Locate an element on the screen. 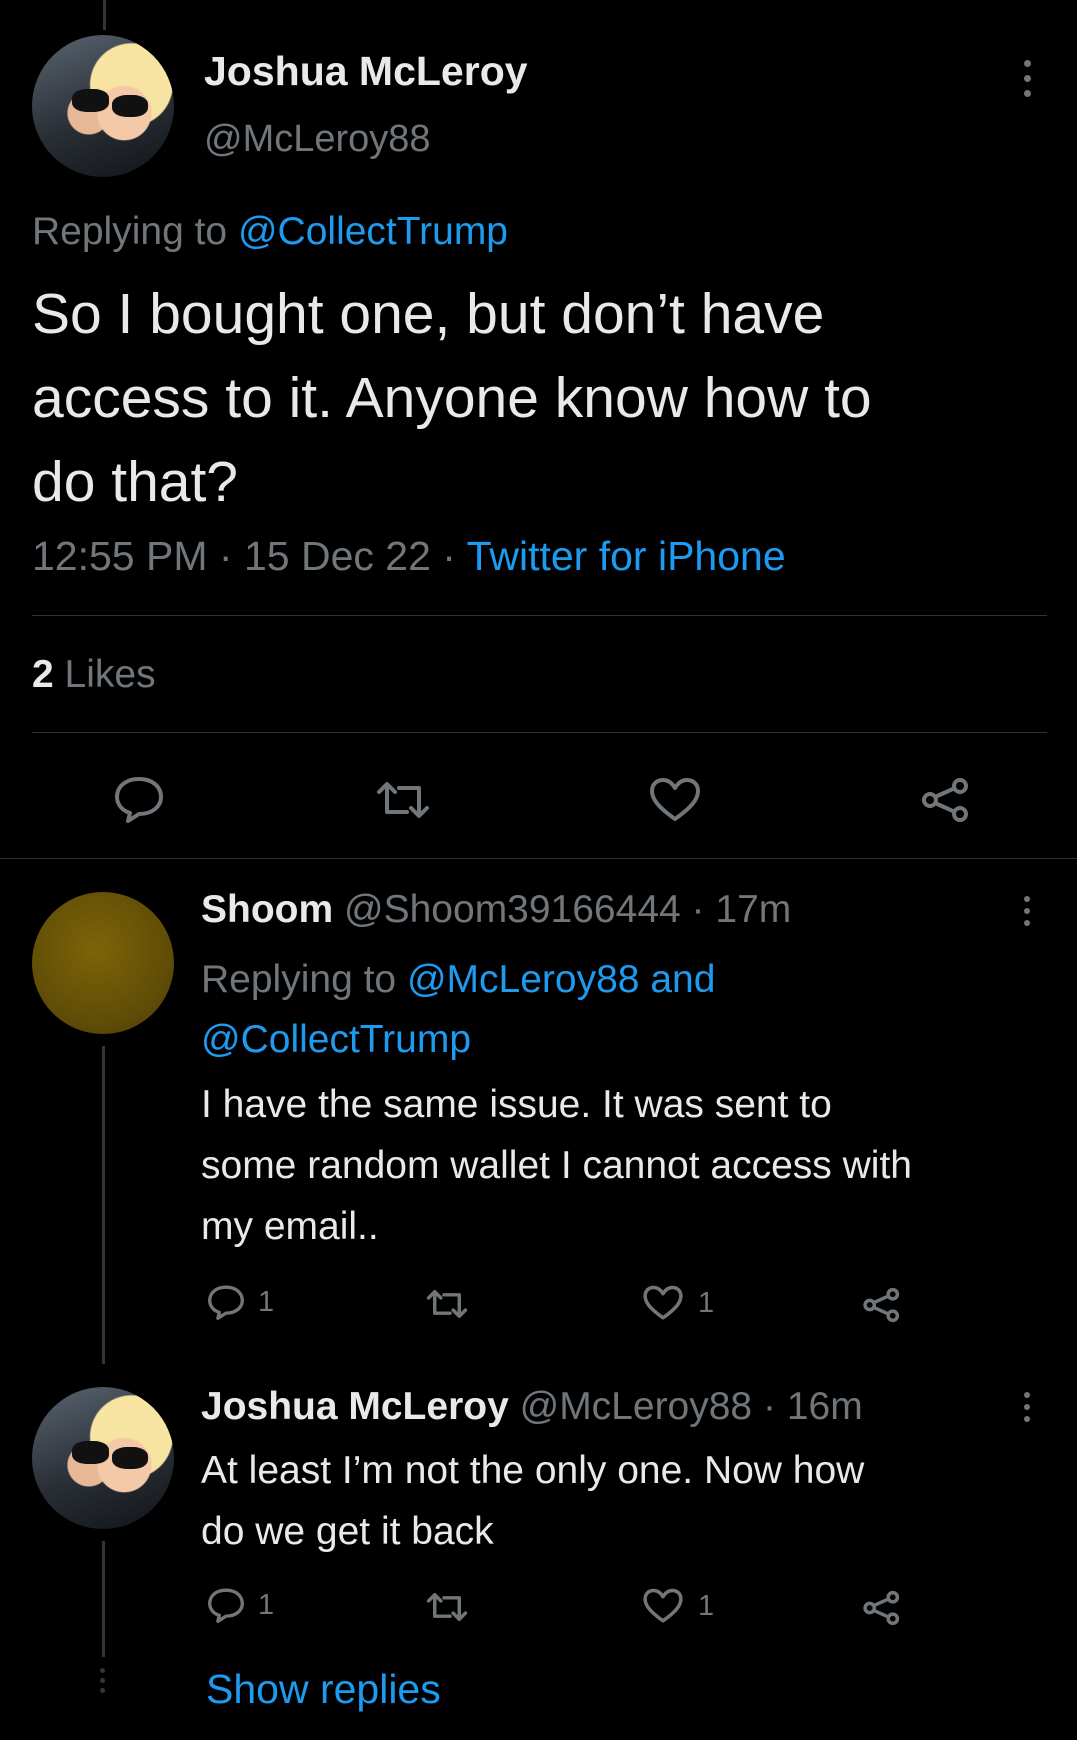  reply1-replying-to: Replying to @McLeroy88 and @CollectTrump is located at coordinates (458, 1010).